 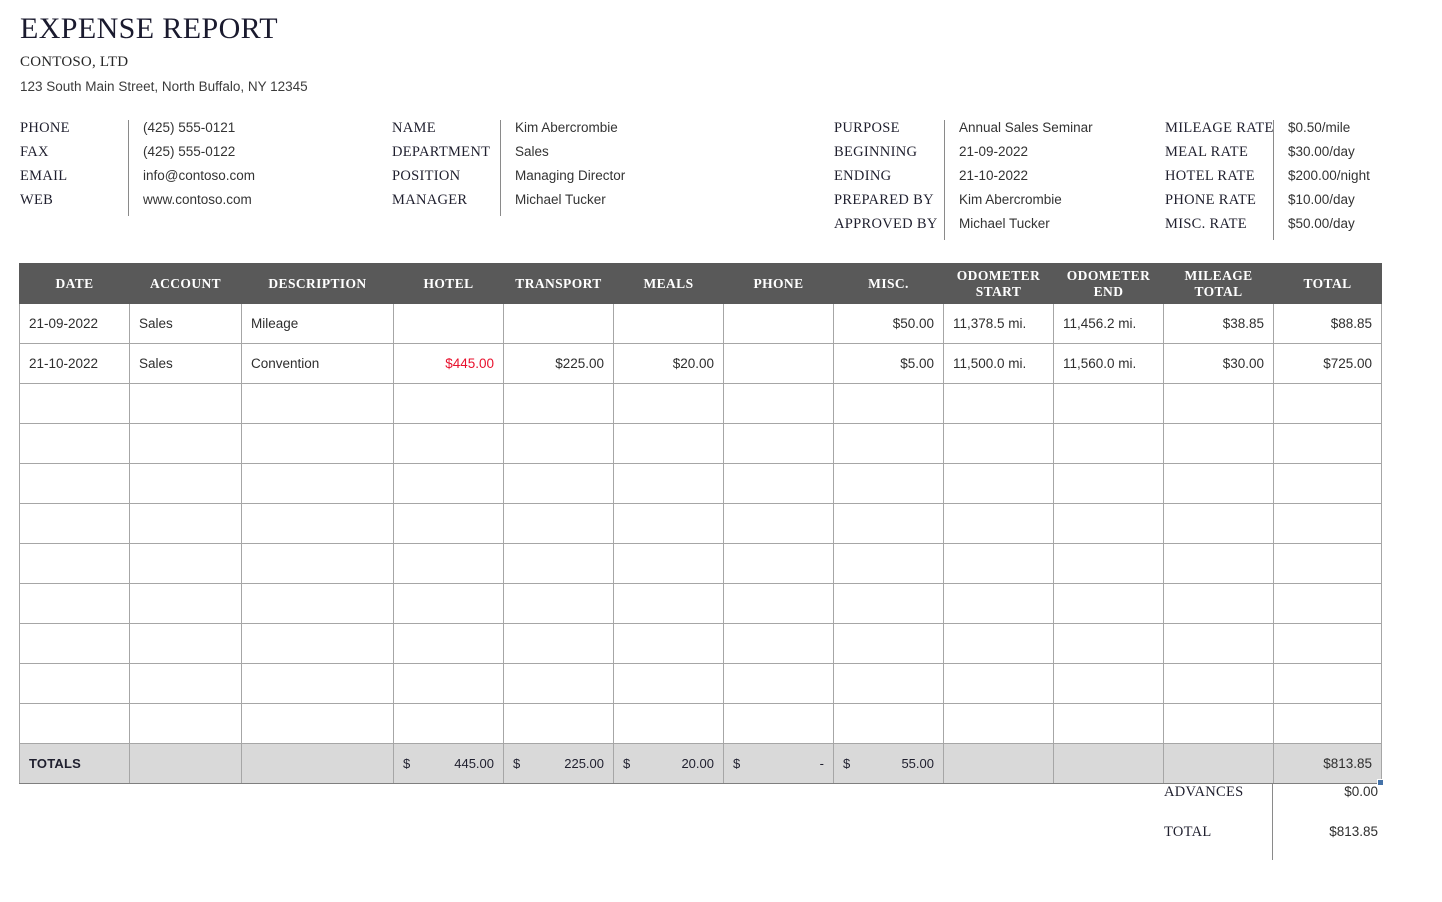 What do you see at coordinates (778, 283) in the screenshot?
I see `column-header-phone: PHONE` at bounding box center [778, 283].